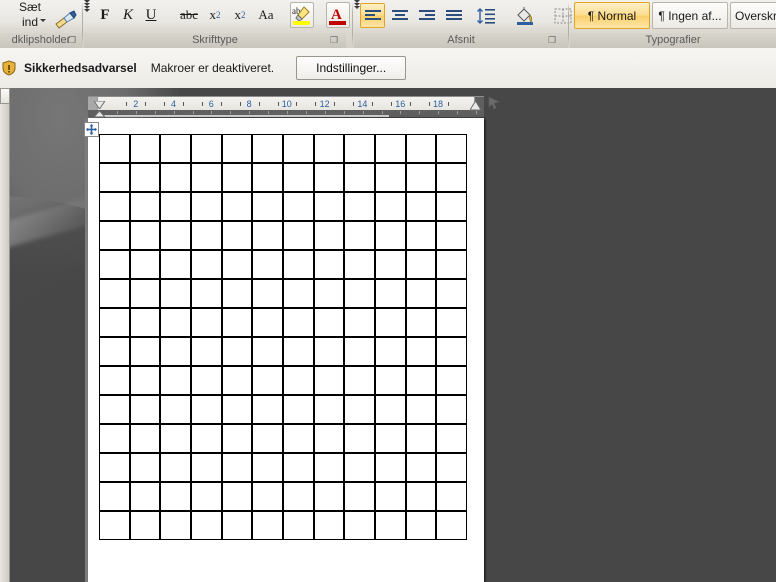  Describe the element at coordinates (612, 15) in the screenshot. I see `style-item-normal: ¶ Normal` at that location.